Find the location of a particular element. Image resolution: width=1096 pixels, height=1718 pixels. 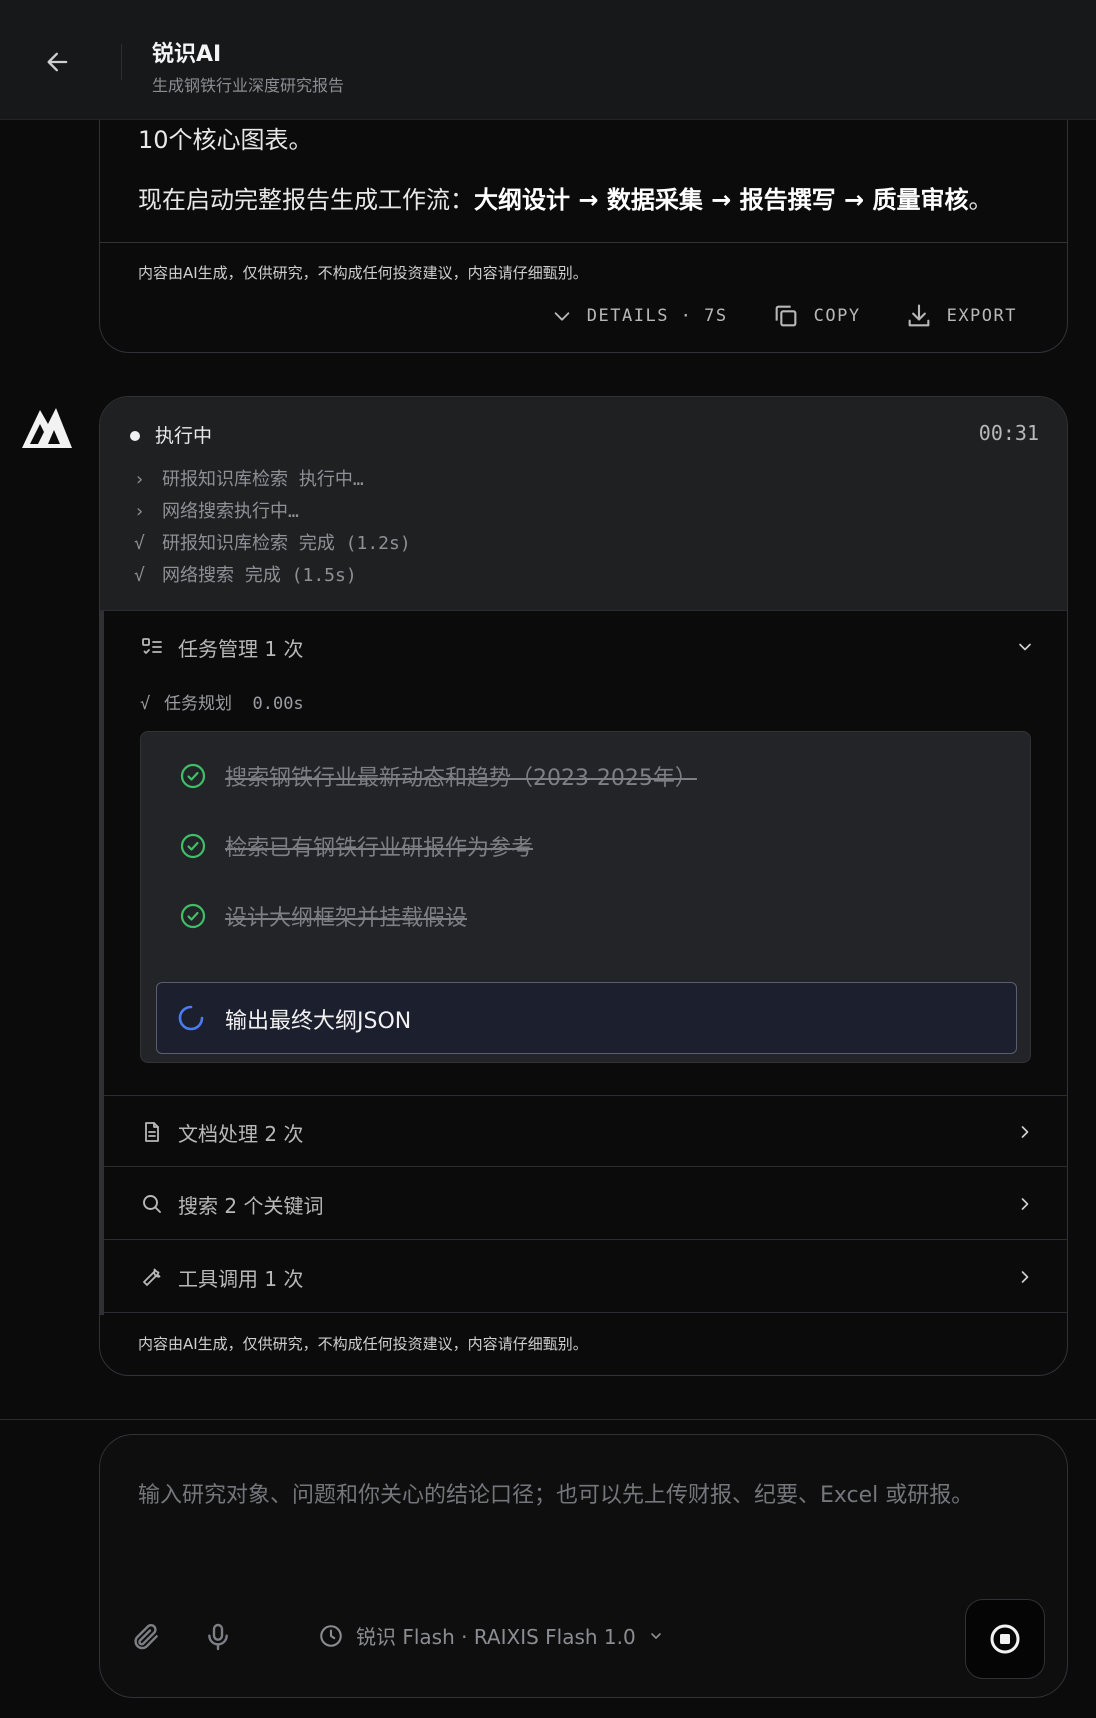

execution-status: 执行中 is located at coordinates (184, 436).